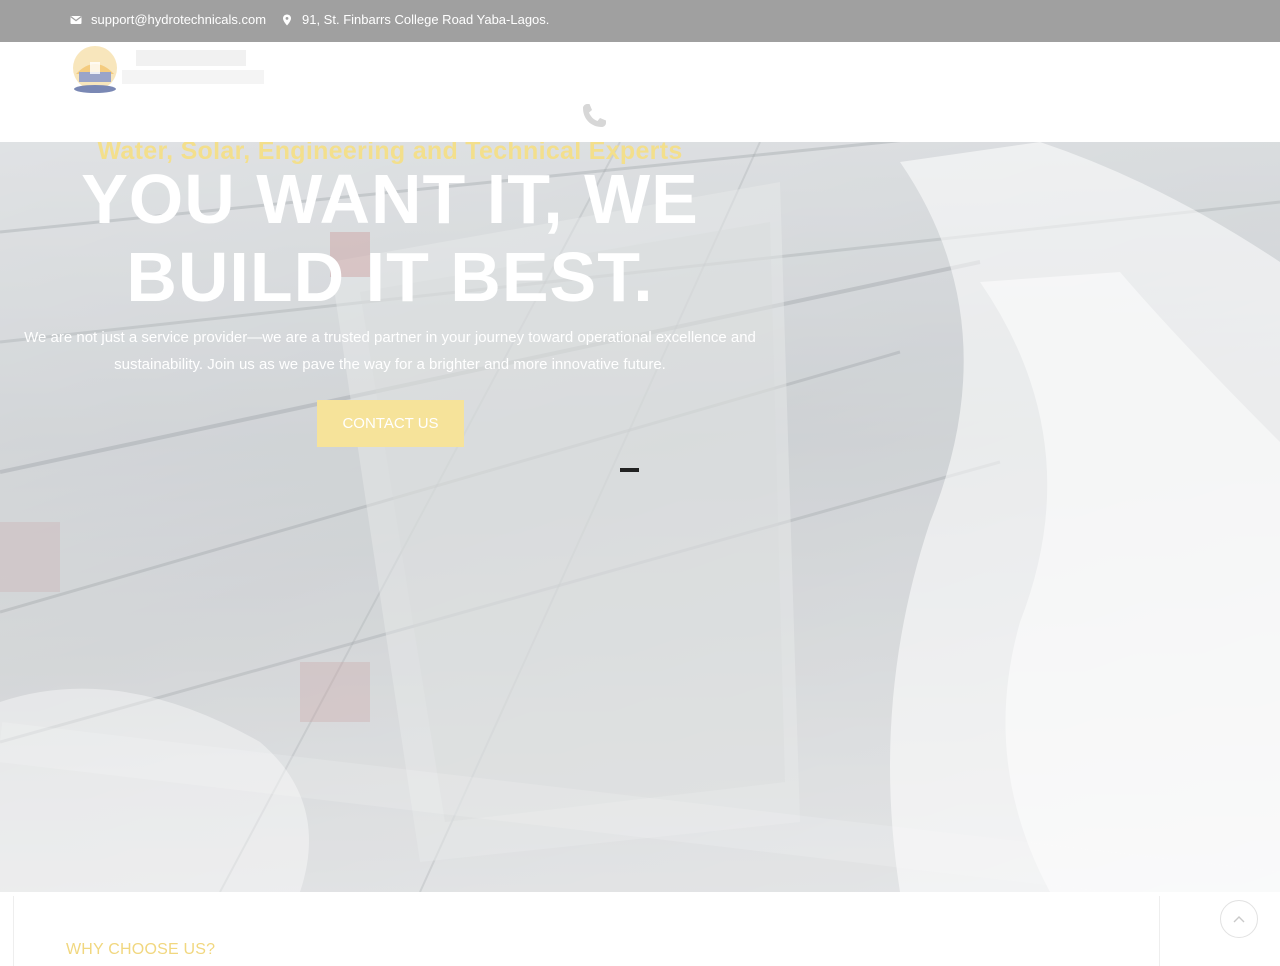 The height and width of the screenshot is (966, 1280). What do you see at coordinates (167, 69) in the screenshot?
I see `company-logo` at bounding box center [167, 69].